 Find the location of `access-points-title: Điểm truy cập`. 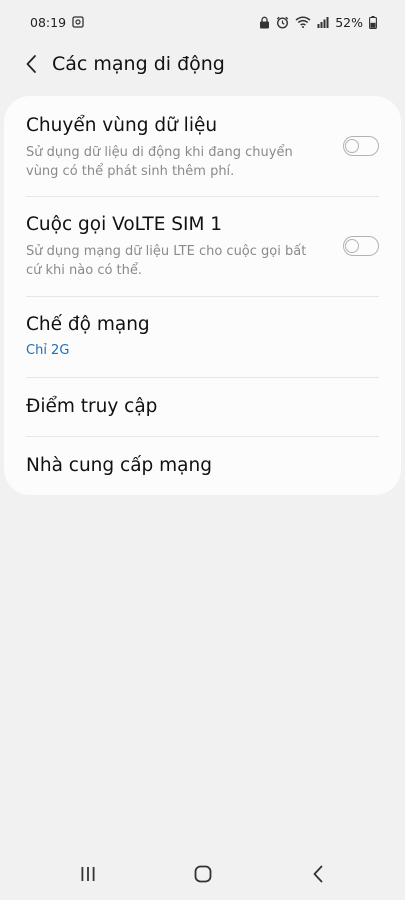

access-points-title: Điểm truy cập is located at coordinates (92, 406).